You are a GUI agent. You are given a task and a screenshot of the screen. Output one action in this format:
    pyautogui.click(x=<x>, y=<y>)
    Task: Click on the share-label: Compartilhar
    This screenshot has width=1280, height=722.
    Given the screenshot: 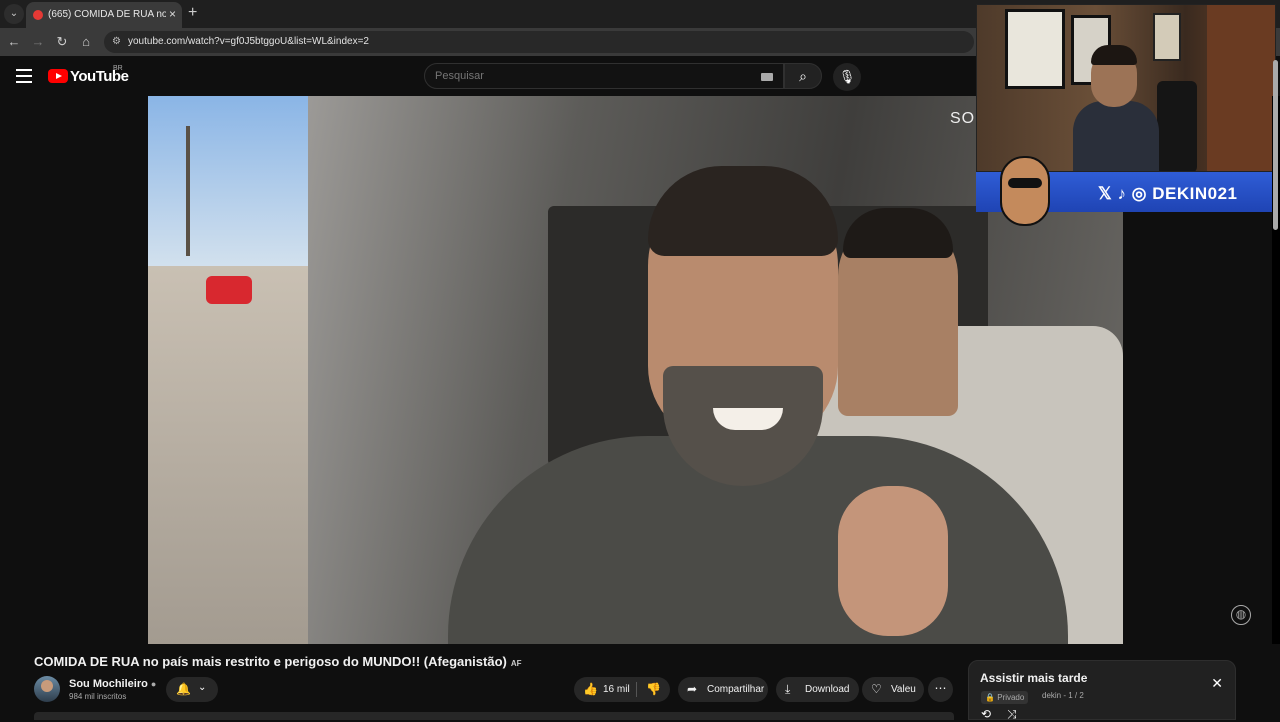 What is the action you would take?
    pyautogui.click(x=736, y=689)
    